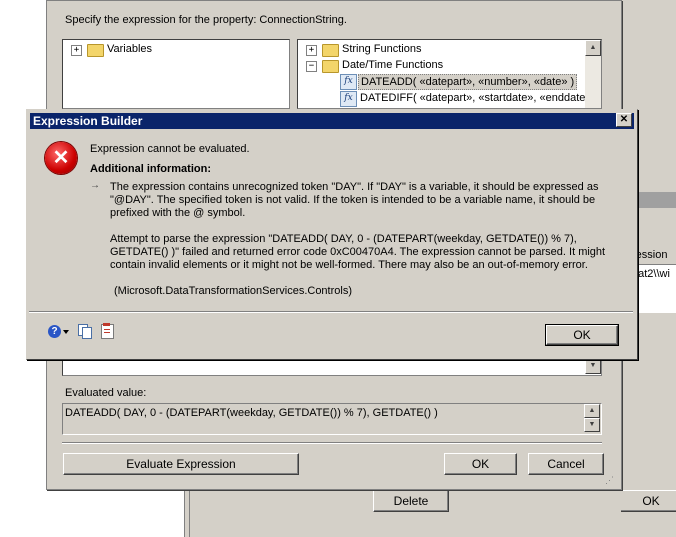 The image size is (676, 537). Describe the element at coordinates (189, 512) in the screenshot. I see `divider` at that location.